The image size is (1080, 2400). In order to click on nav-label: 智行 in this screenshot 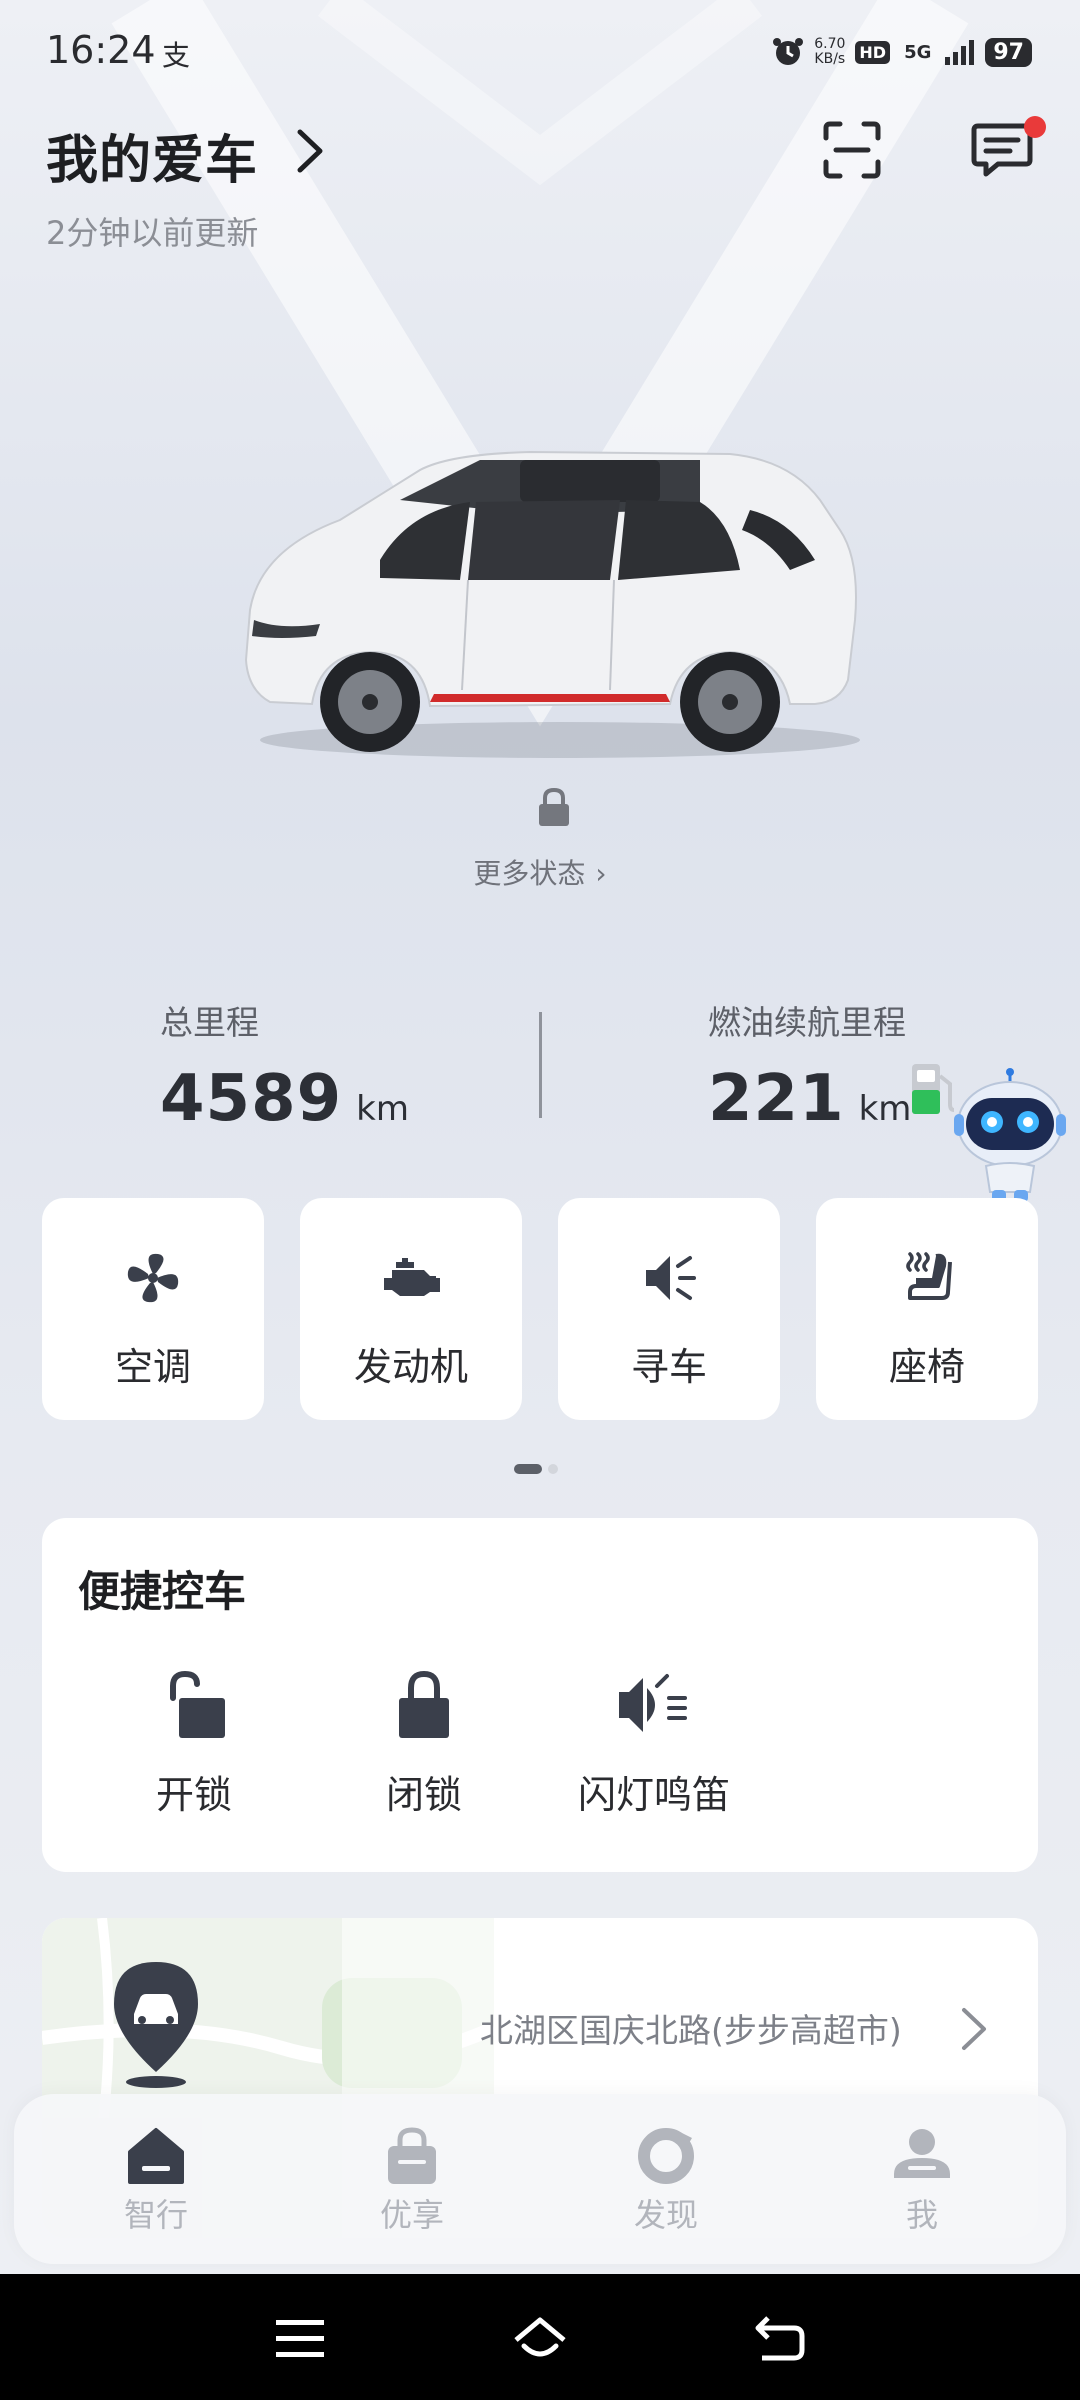, I will do `click(155, 2215)`.